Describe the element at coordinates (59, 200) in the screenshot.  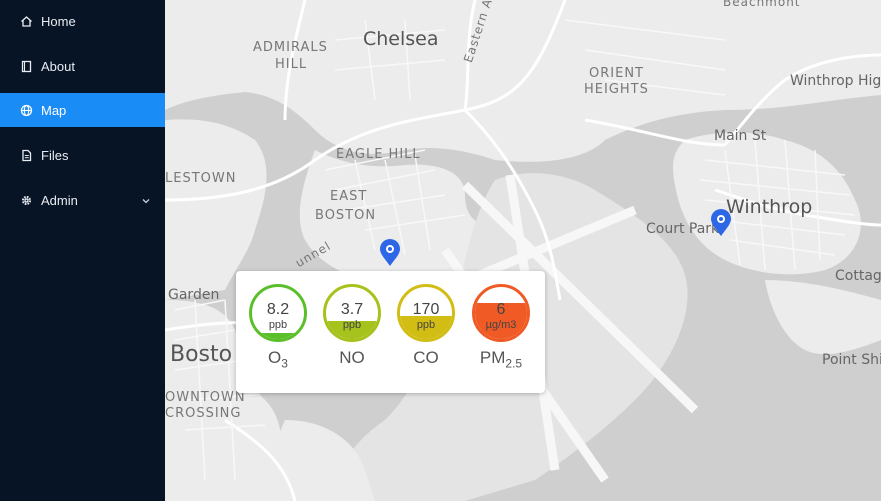
I see `sidebar-item-label: Admin` at that location.